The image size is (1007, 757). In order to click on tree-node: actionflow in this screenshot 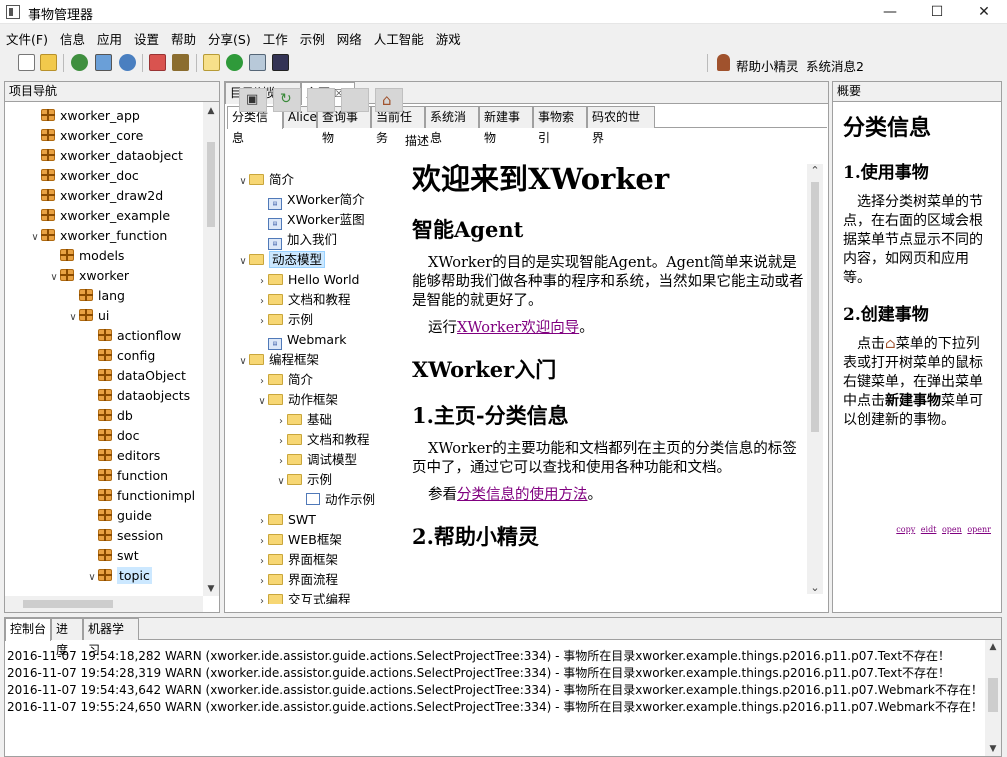, I will do `click(133, 336)`.